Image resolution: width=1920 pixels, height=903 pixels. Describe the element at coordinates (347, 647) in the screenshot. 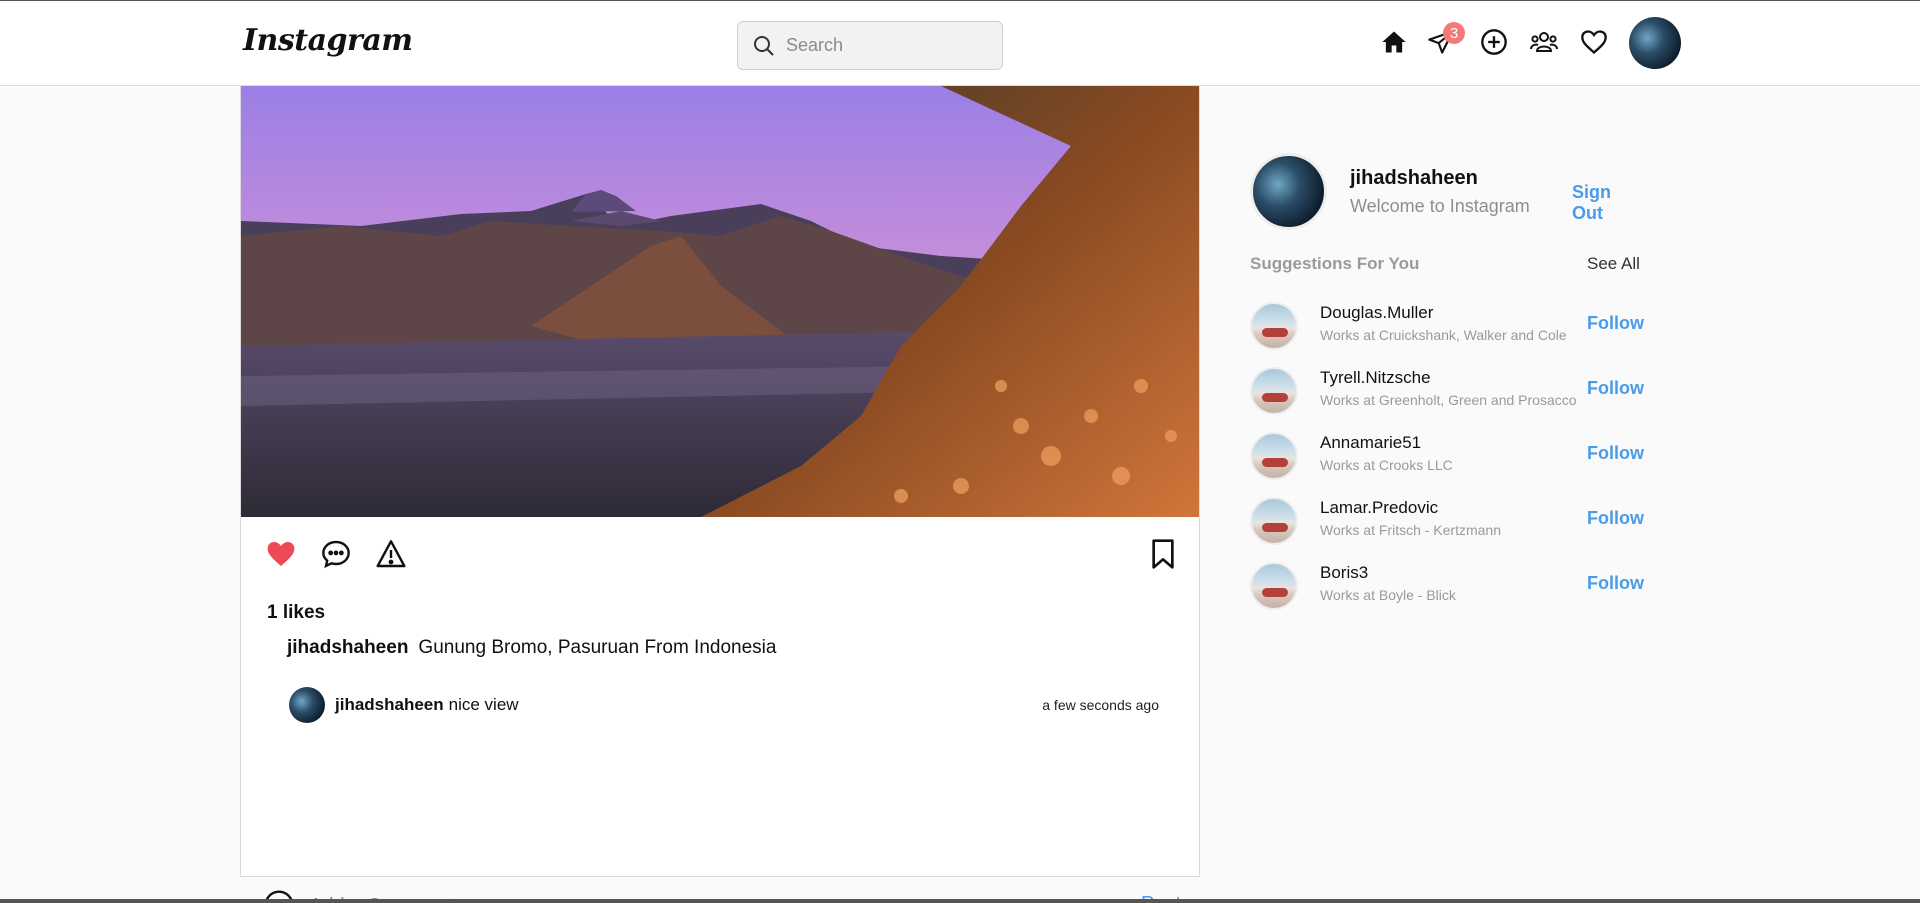

I see `caption-author: jihadshaheen` at that location.